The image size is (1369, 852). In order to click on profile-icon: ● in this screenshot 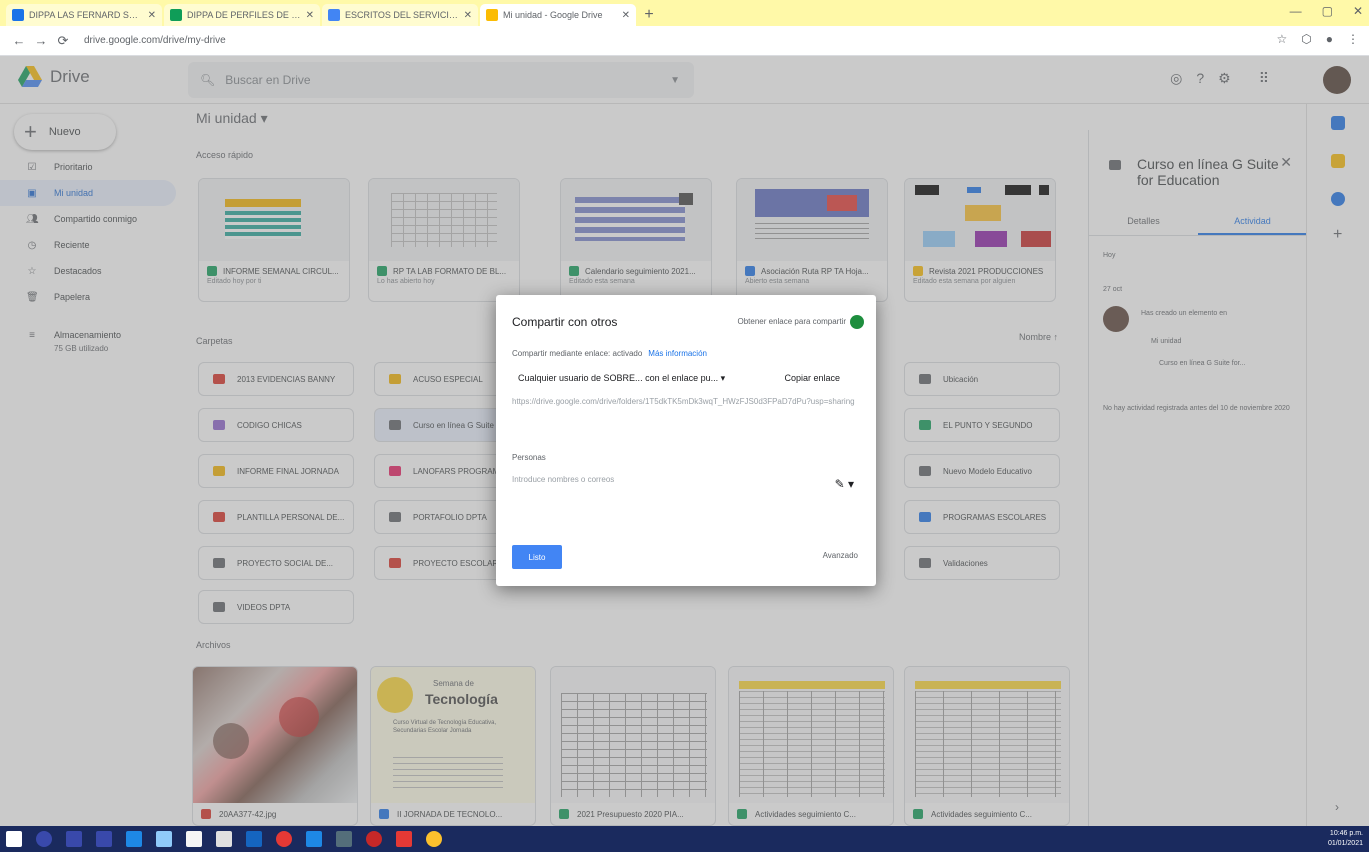, I will do `click(1329, 39)`.